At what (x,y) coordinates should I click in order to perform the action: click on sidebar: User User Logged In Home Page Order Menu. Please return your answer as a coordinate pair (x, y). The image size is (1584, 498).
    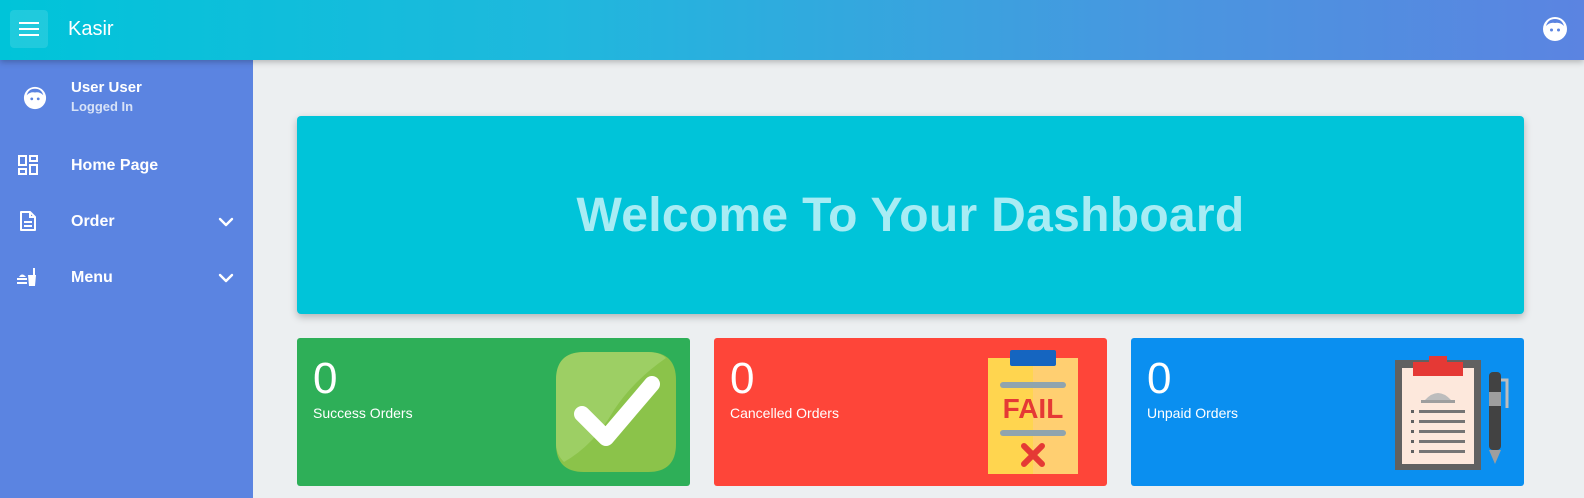
    Looking at the image, I should click on (126, 279).